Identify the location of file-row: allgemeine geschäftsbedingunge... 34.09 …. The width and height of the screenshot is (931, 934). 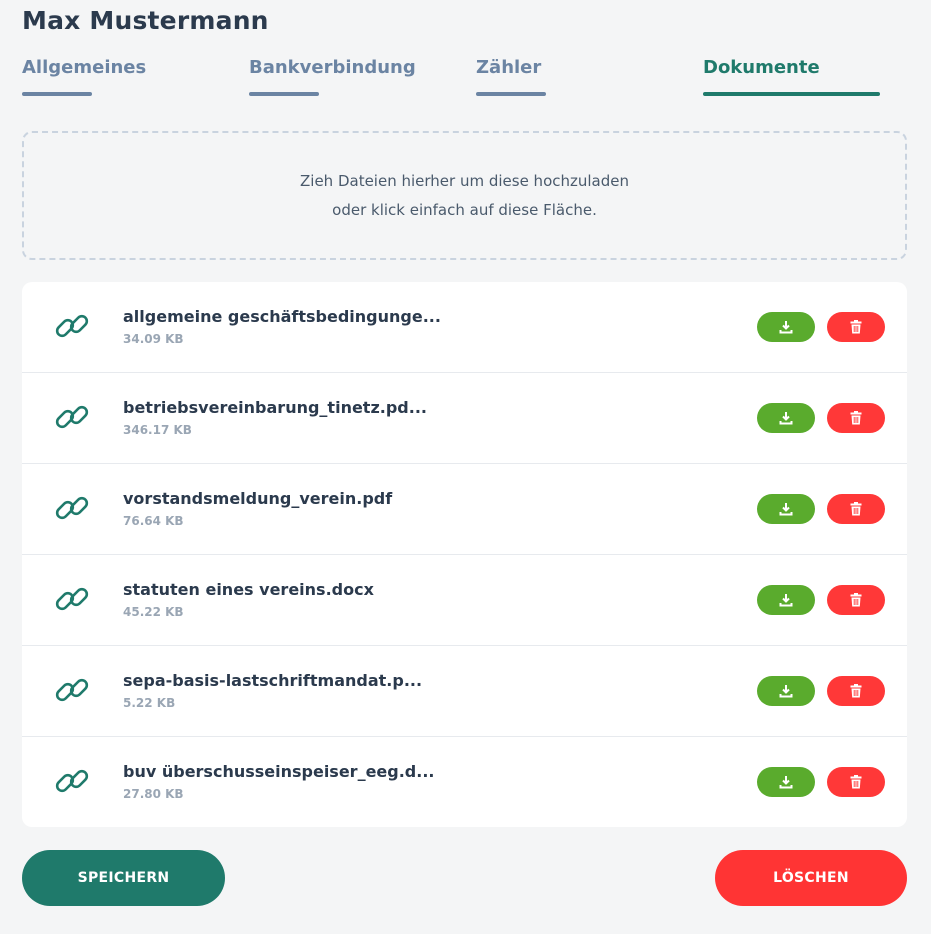
(464, 327).